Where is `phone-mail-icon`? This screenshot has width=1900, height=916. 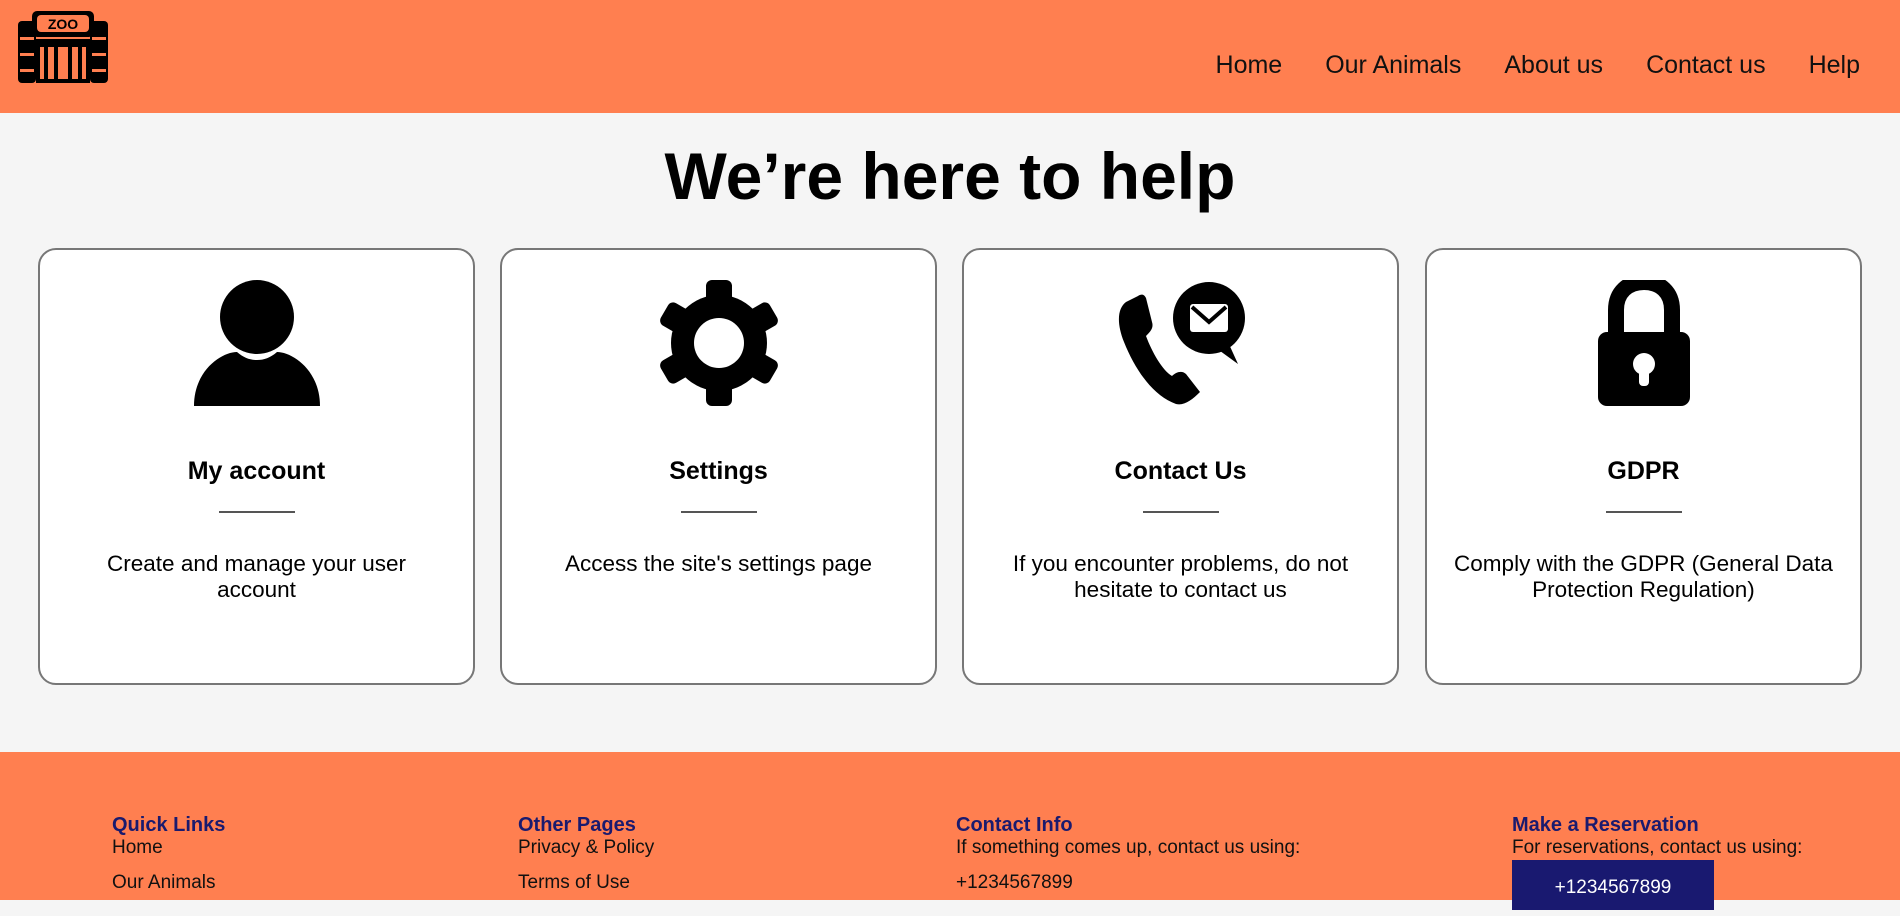
phone-mail-icon is located at coordinates (1180, 343).